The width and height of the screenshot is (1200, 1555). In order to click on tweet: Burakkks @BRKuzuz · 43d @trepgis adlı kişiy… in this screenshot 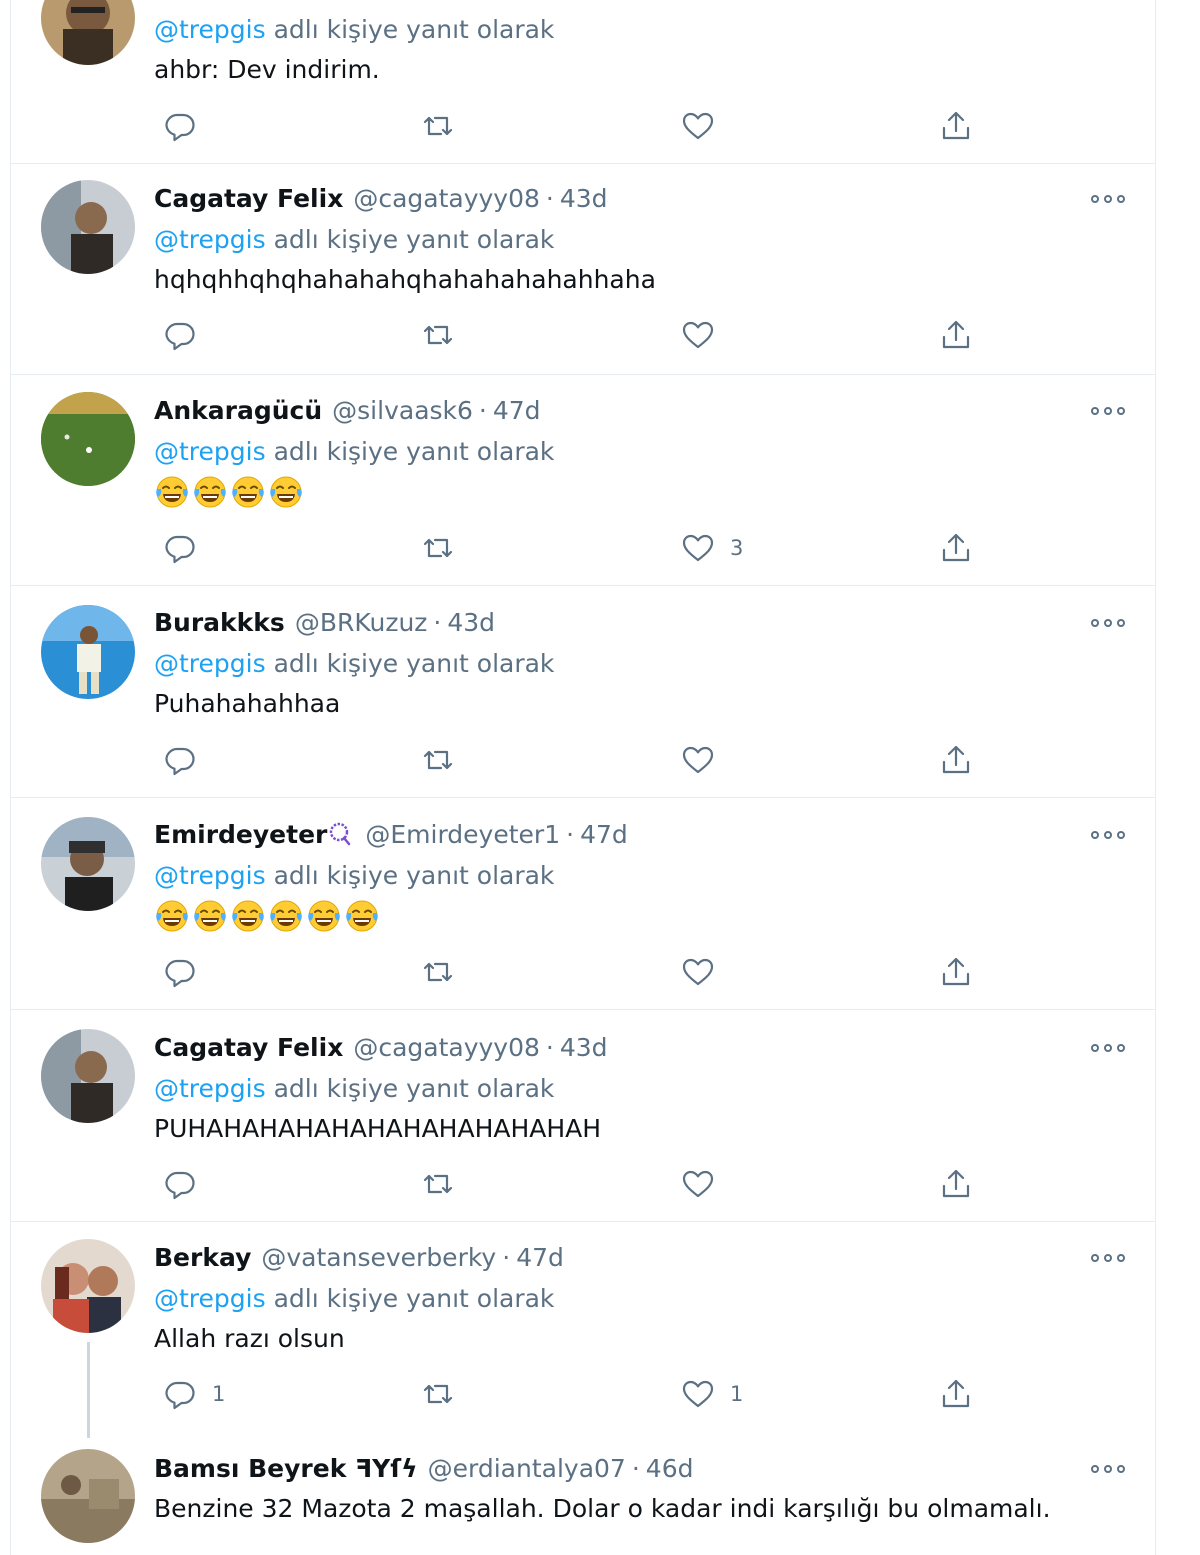, I will do `click(583, 691)`.